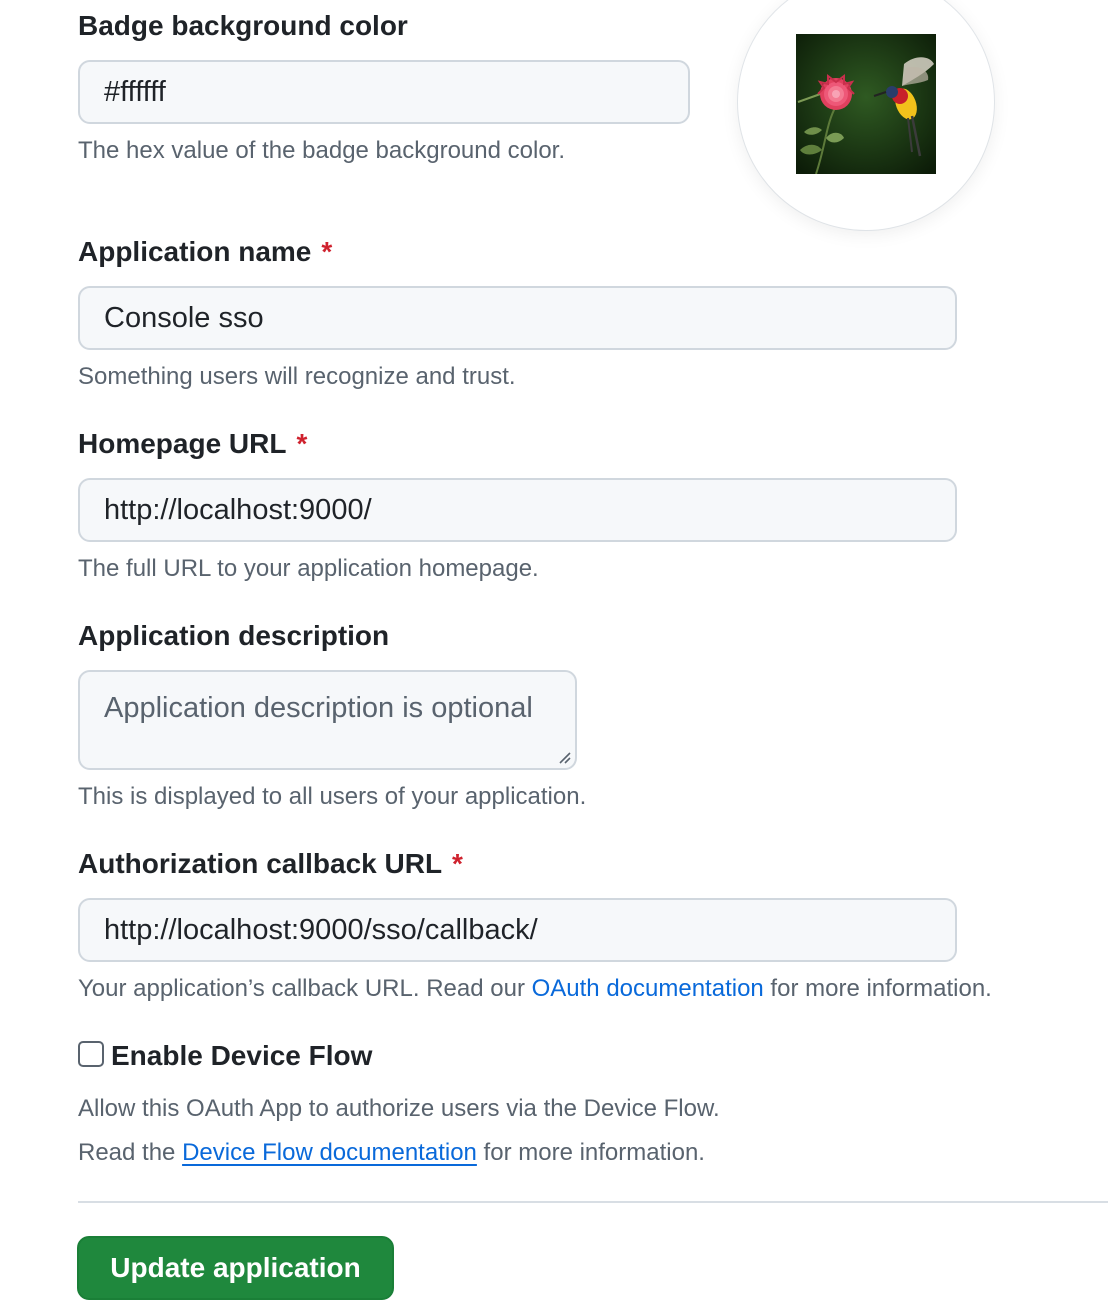 The width and height of the screenshot is (1108, 1308). I want to click on device-flow-checkbox, so click(91, 1054).